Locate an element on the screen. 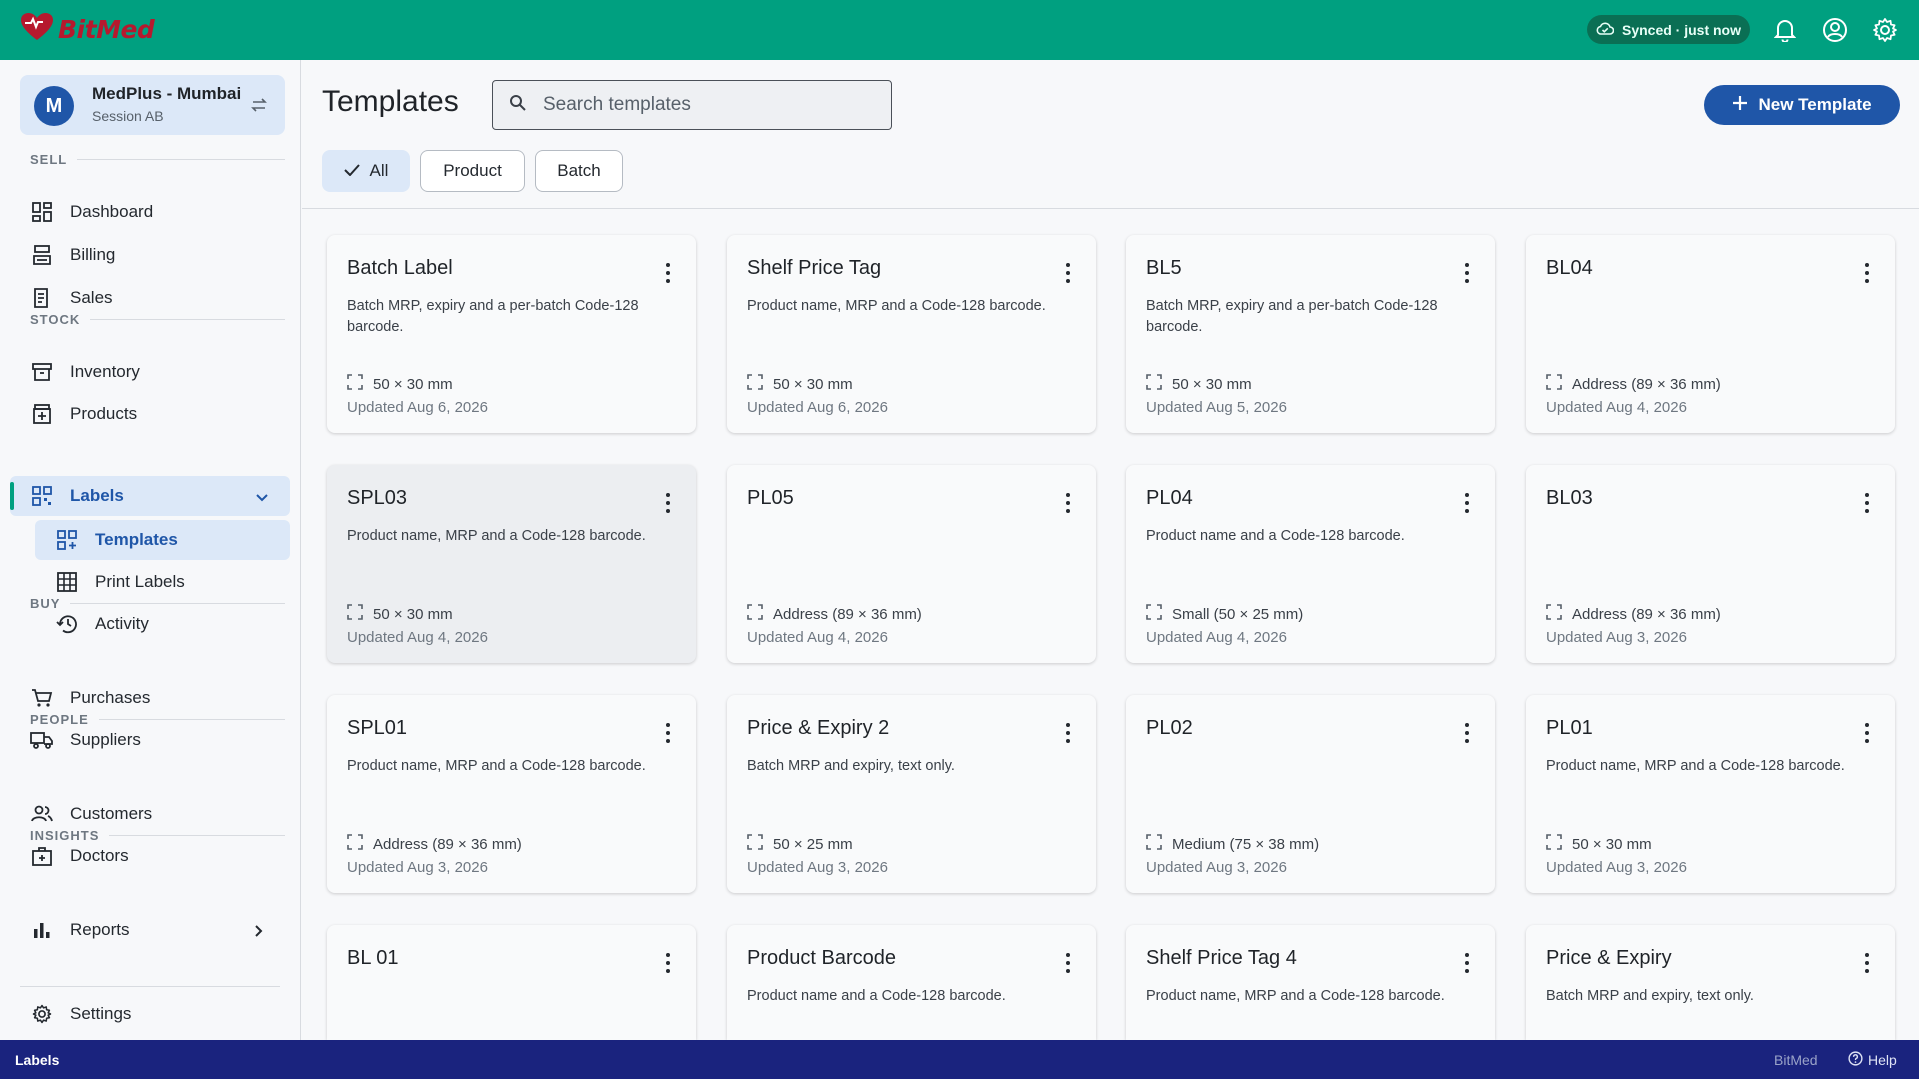 This screenshot has height=1079, width=1919. template-card: BL 01 is located at coordinates (511, 982).